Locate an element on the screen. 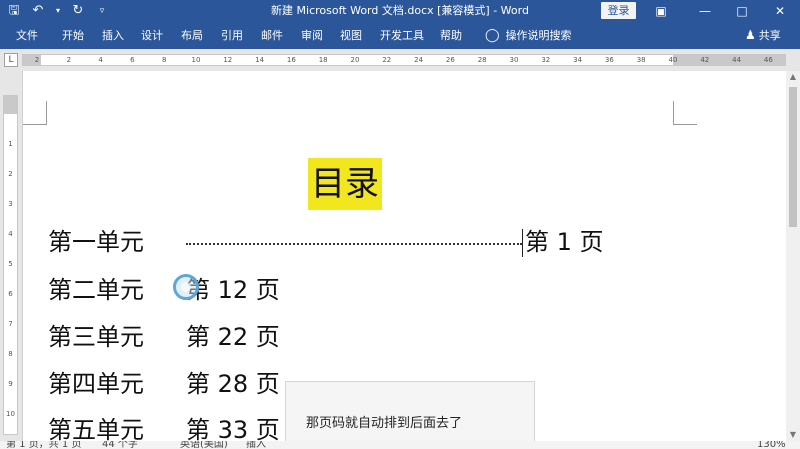  margin-corner-top-right is located at coordinates (685, 113).